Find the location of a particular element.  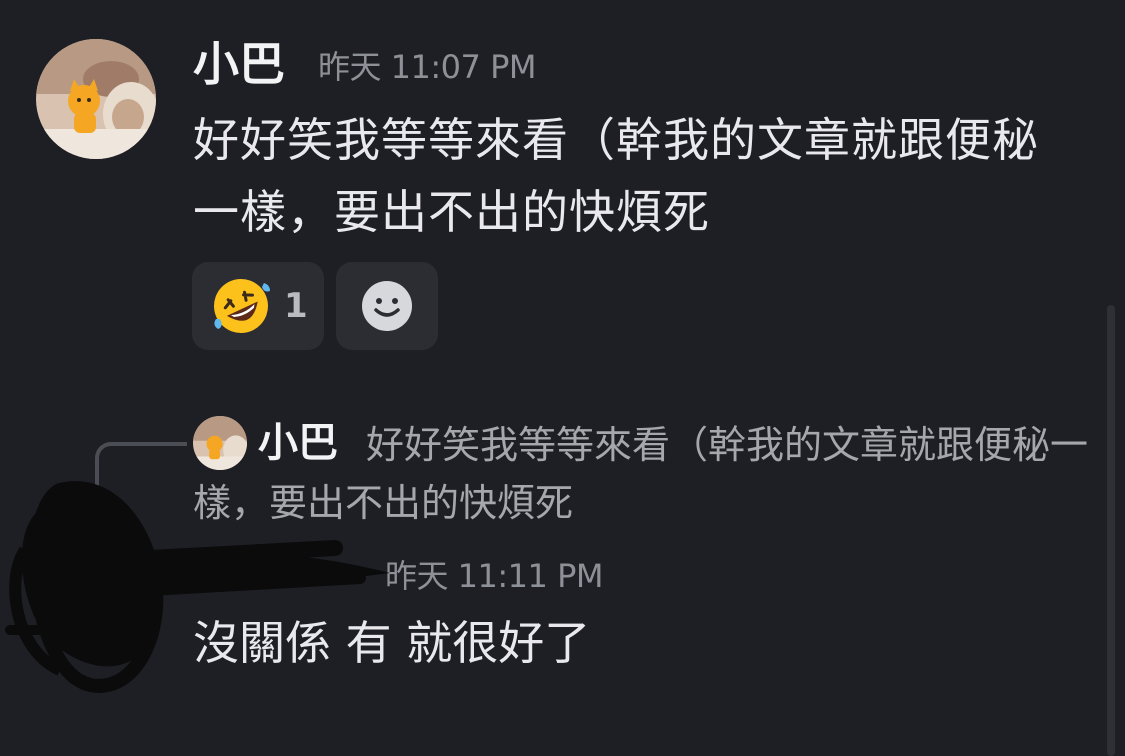

scrollbar is located at coordinates (1111, 530).